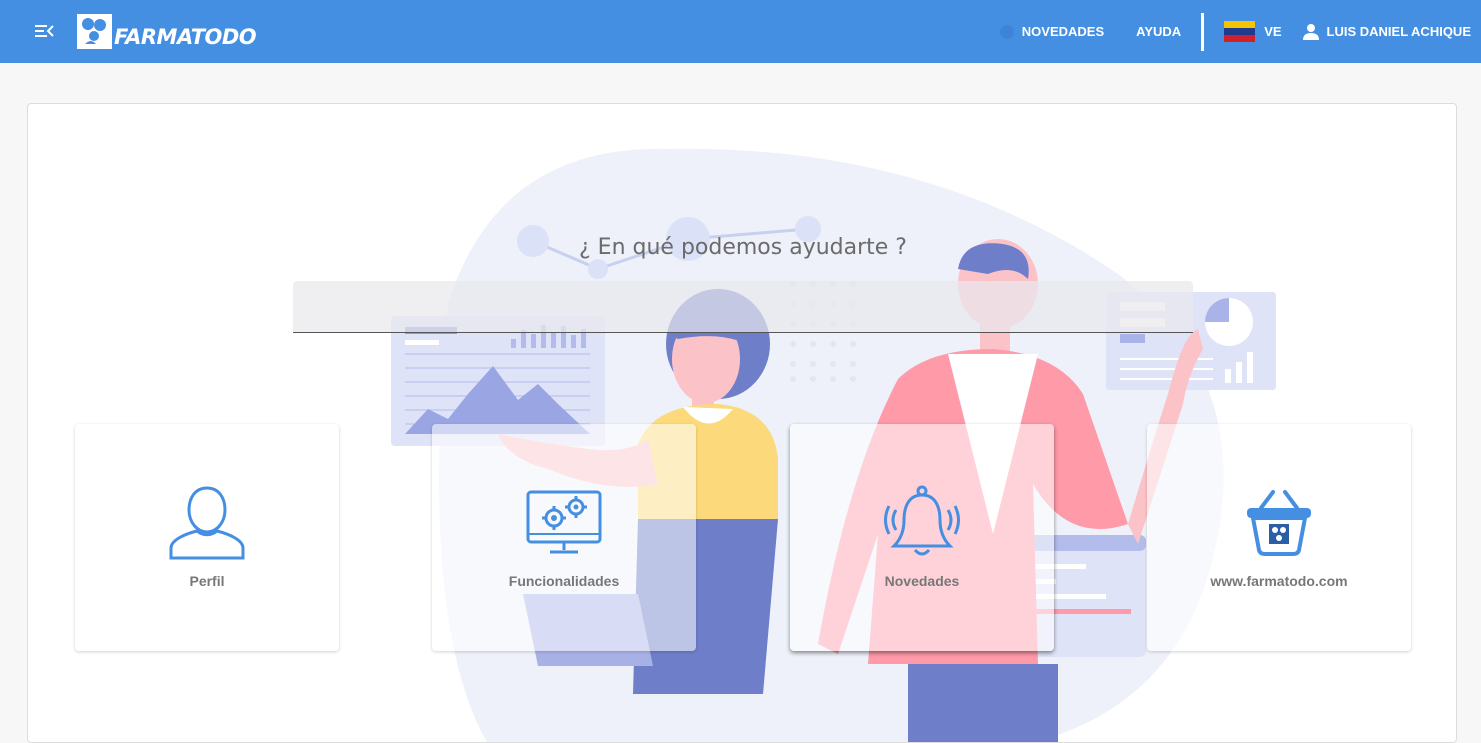 This screenshot has height=743, width=1481. I want to click on user-icon, so click(1310, 31).